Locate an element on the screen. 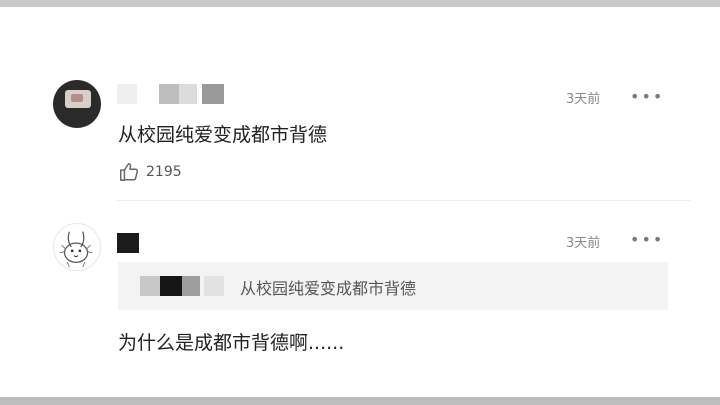  like-count: 2195 is located at coordinates (164, 172).